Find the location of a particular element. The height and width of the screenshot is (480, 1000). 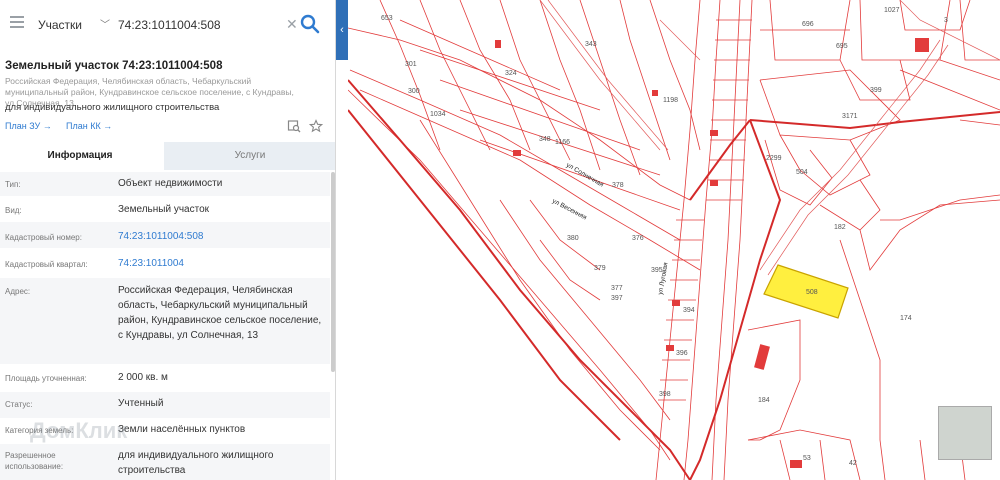

svg-text: 1166 is located at coordinates (562, 142).